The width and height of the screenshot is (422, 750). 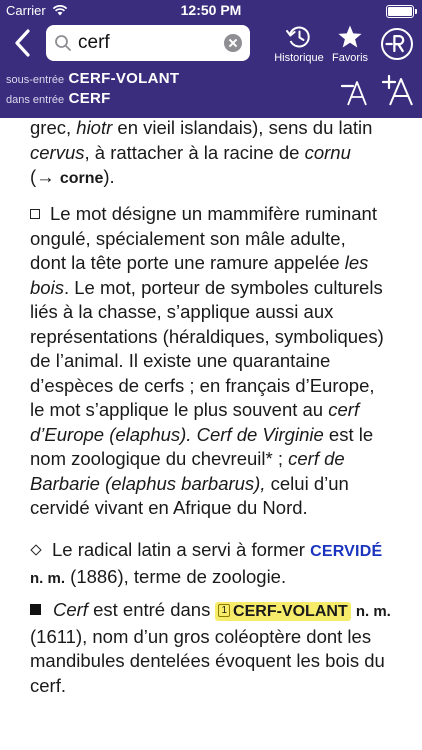 I want to click on status-bar: Carrier 12:50 PM, so click(x=211, y=11).